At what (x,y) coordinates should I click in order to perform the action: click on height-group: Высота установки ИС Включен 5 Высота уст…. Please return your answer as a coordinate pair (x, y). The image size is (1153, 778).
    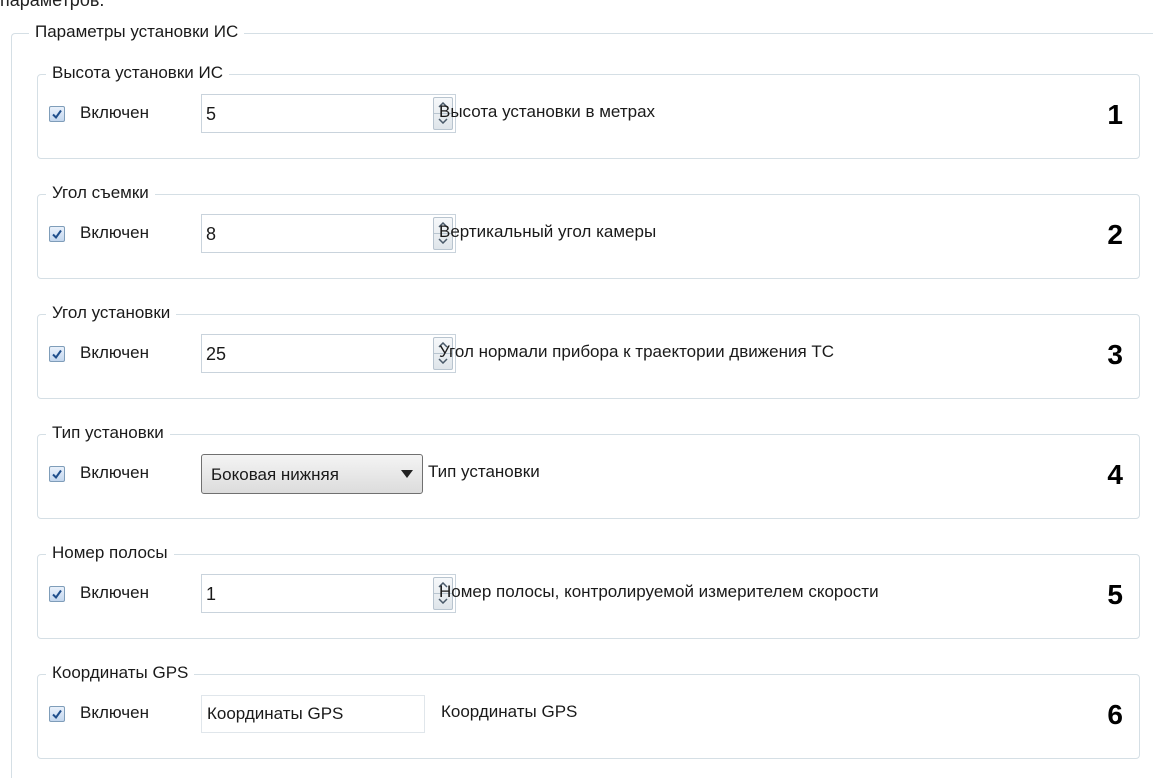
    Looking at the image, I should click on (588, 111).